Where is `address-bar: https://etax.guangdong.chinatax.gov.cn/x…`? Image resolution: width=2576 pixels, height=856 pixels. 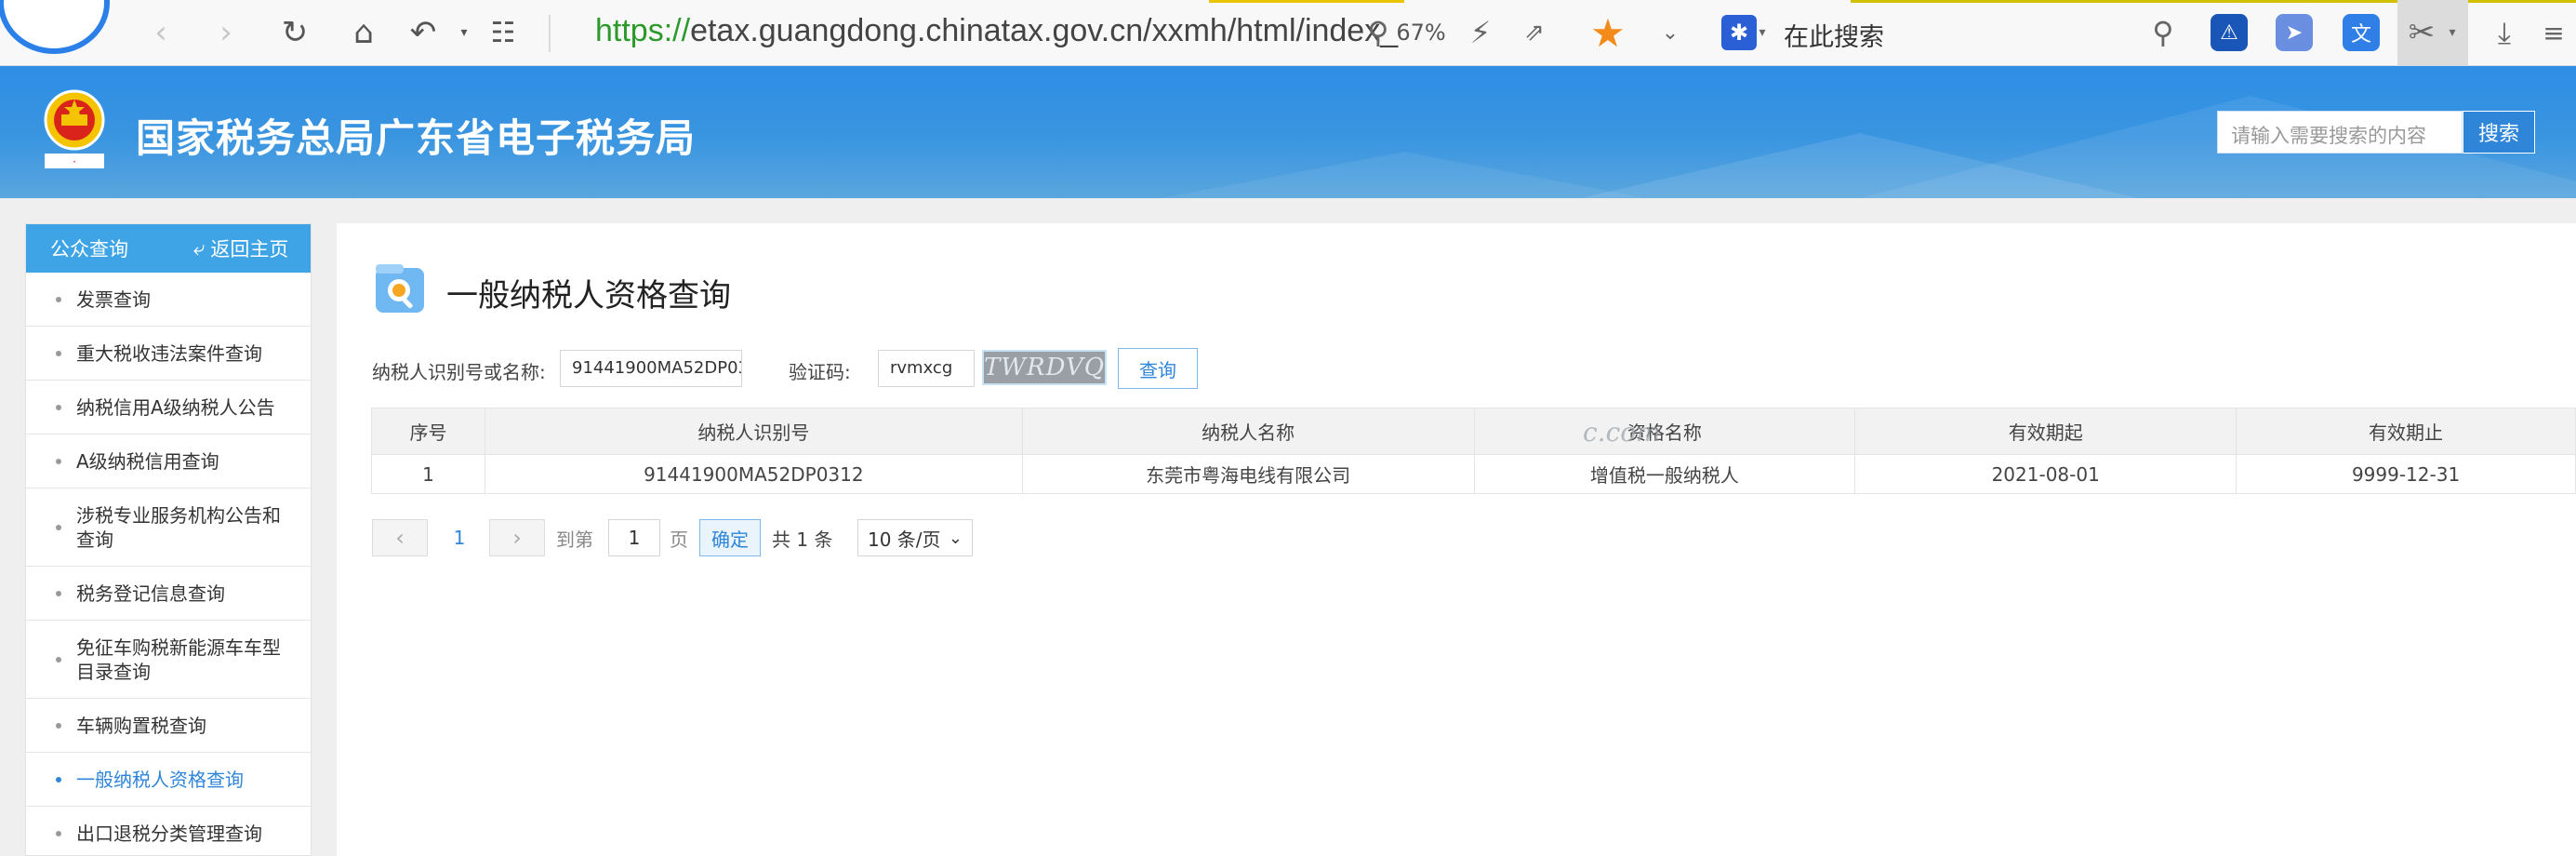
address-bar: https://etax.guangdong.chinatax.gov.cn/x… is located at coordinates (996, 31).